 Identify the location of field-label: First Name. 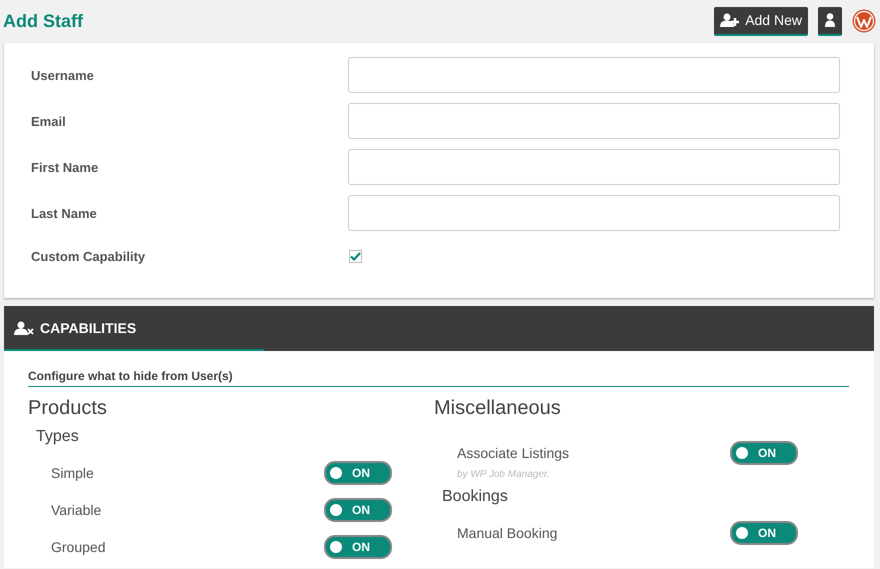
(65, 167).